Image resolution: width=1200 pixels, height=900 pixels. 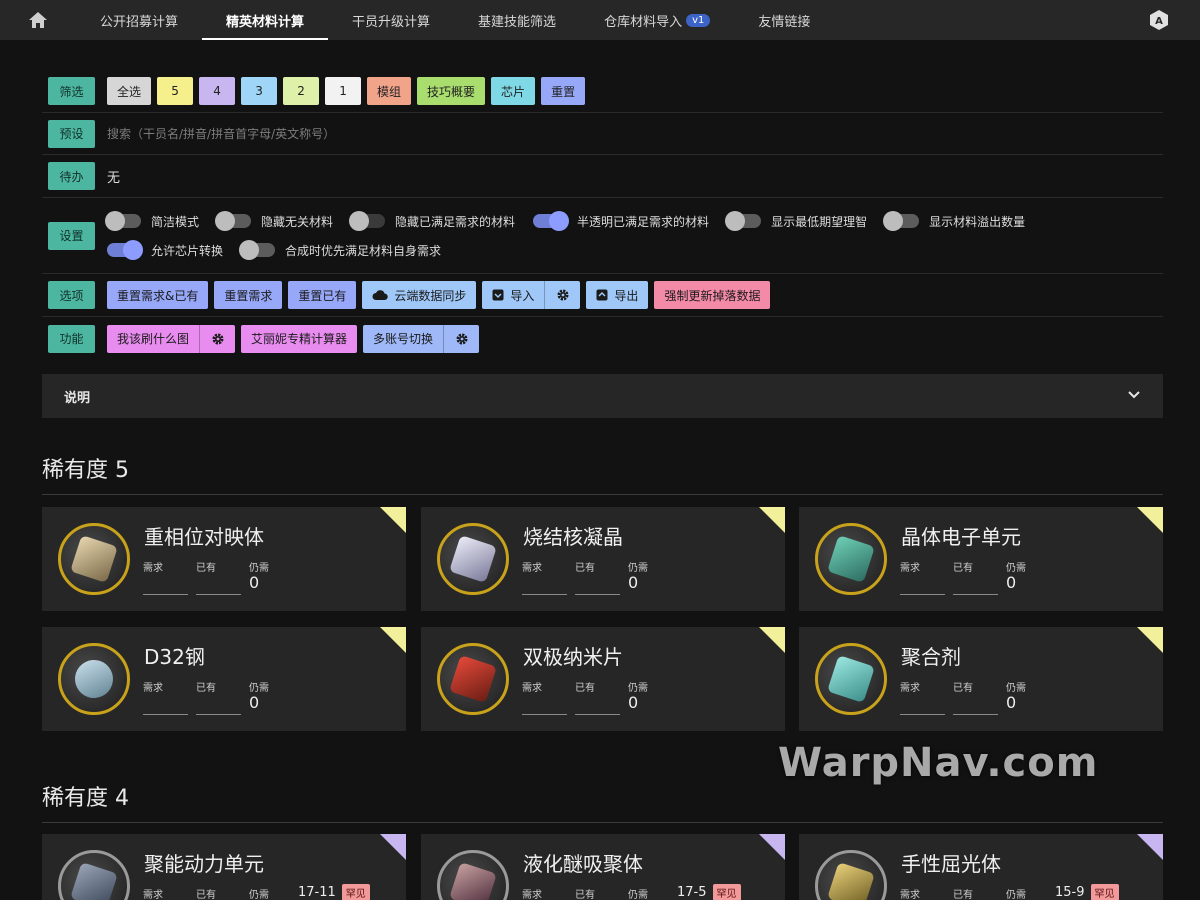 What do you see at coordinates (334, 892) in the screenshot?
I see `best-stage: 17-11 罕见` at bounding box center [334, 892].